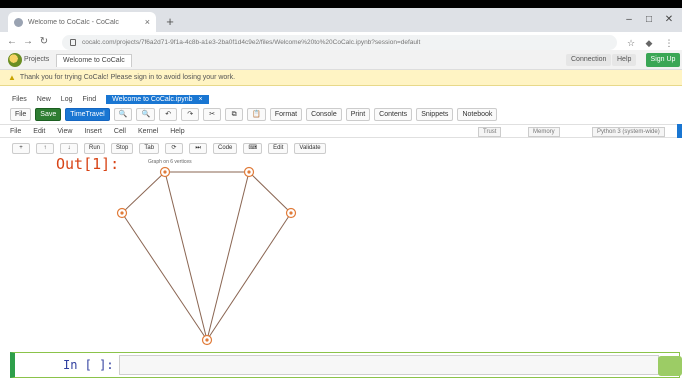 This screenshot has height=385, width=682. Describe the element at coordinates (389, 365) in the screenshot. I see `code-input` at that location.